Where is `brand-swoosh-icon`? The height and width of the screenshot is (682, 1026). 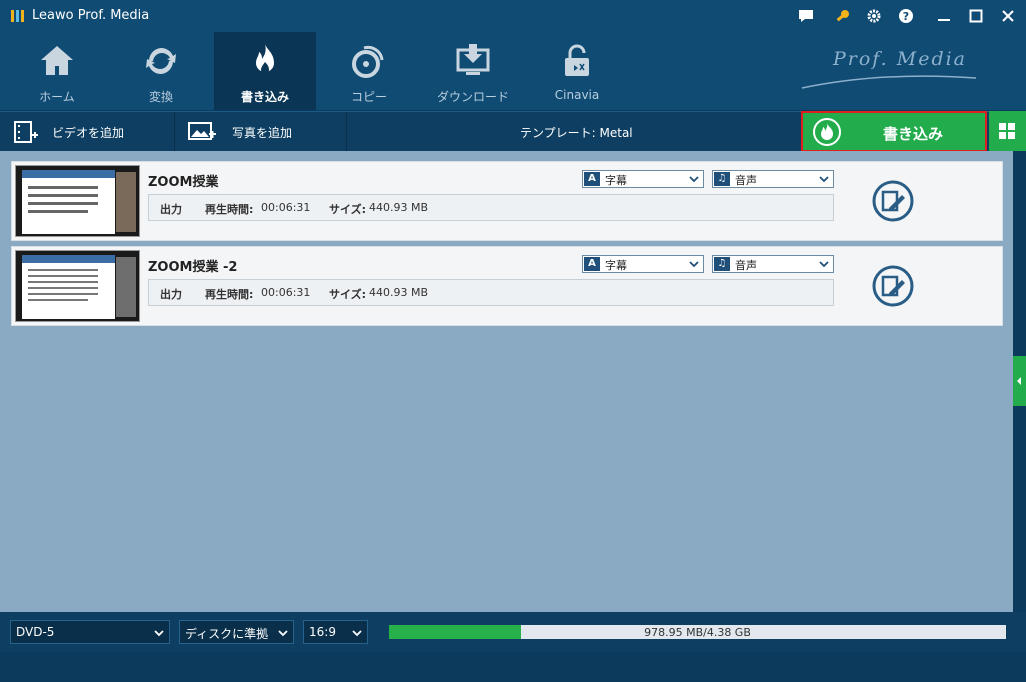
brand-swoosh-icon is located at coordinates (889, 82).